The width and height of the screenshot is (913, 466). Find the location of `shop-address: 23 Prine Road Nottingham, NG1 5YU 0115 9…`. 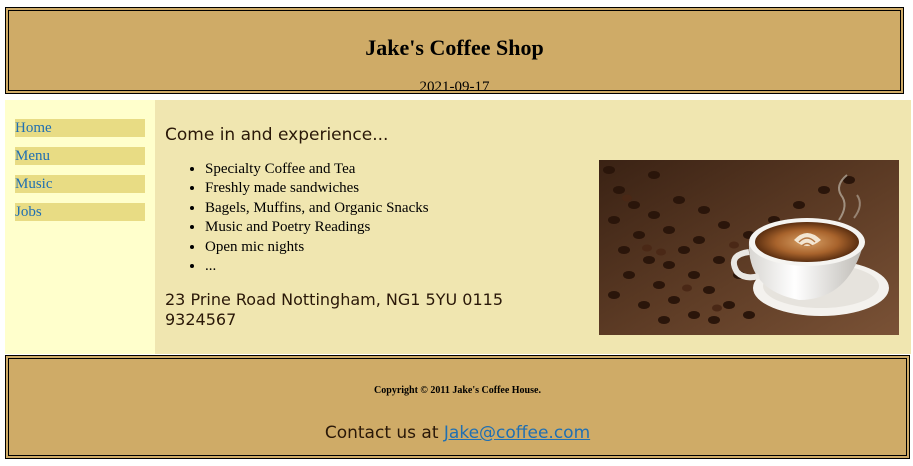

shop-address: 23 Prine Road Nottingham, NG1 5YU 0115 9… is located at coordinates (334, 309).